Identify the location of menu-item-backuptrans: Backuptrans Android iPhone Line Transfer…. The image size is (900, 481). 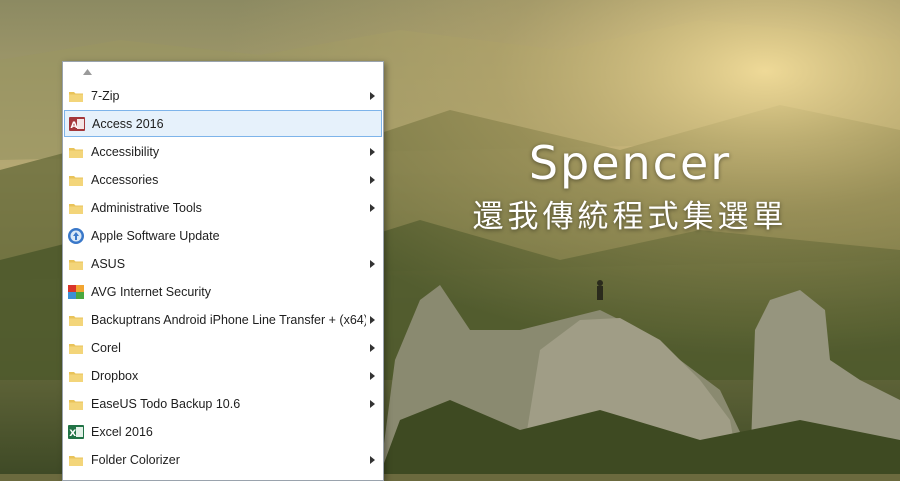
(223, 319).